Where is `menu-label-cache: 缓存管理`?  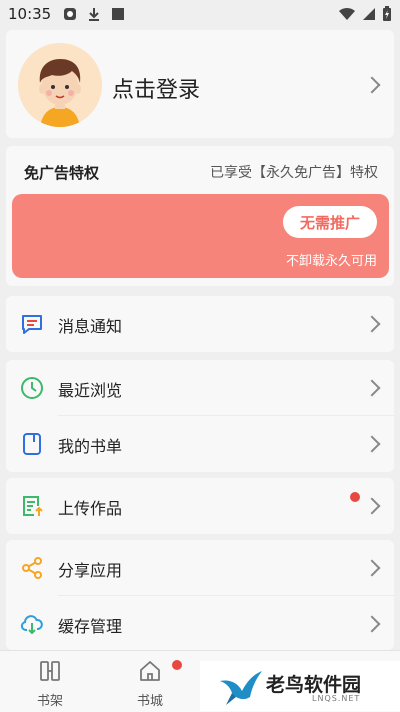 menu-label-cache: 缓存管理 is located at coordinates (90, 626).